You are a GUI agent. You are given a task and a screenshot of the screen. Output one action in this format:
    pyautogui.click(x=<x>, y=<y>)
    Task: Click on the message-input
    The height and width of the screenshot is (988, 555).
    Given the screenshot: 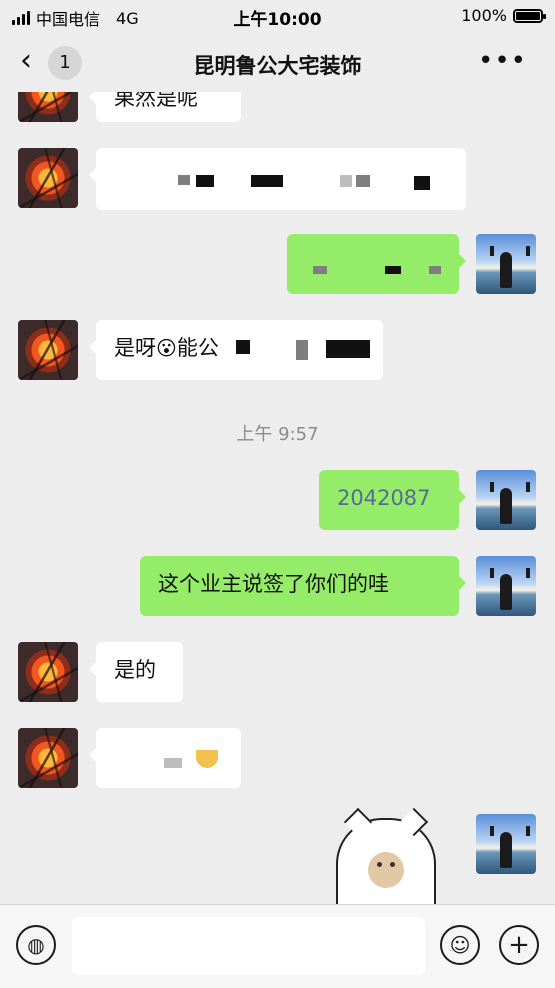 What is the action you would take?
    pyautogui.click(x=248, y=946)
    